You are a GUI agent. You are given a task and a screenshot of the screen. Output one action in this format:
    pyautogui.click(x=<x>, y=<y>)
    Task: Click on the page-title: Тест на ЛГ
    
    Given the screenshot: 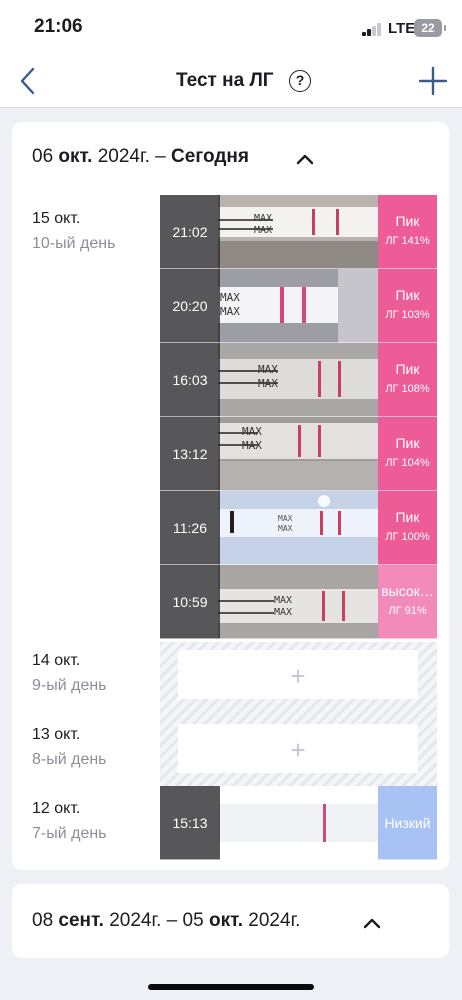 What is the action you would take?
    pyautogui.click(x=225, y=80)
    